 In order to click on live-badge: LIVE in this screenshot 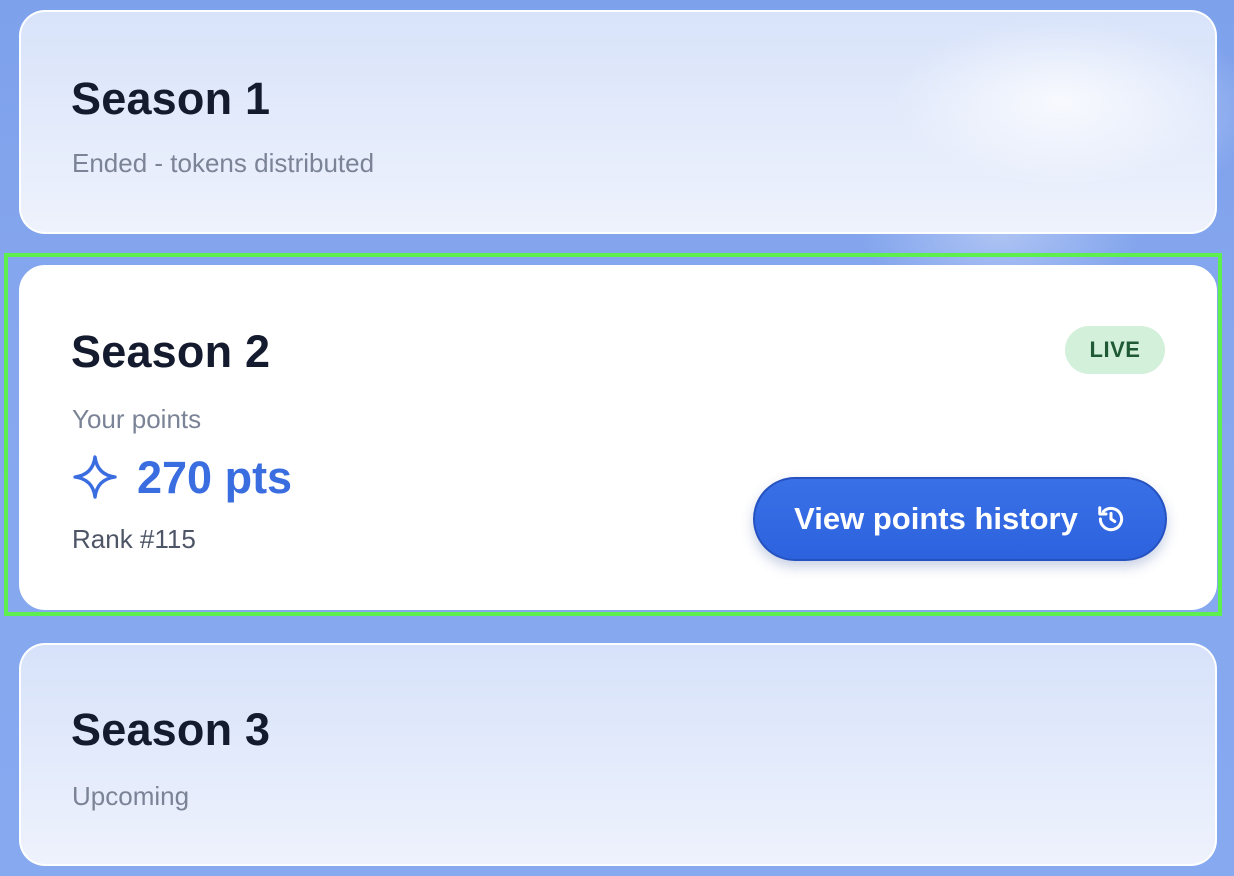, I will do `click(1115, 350)`.